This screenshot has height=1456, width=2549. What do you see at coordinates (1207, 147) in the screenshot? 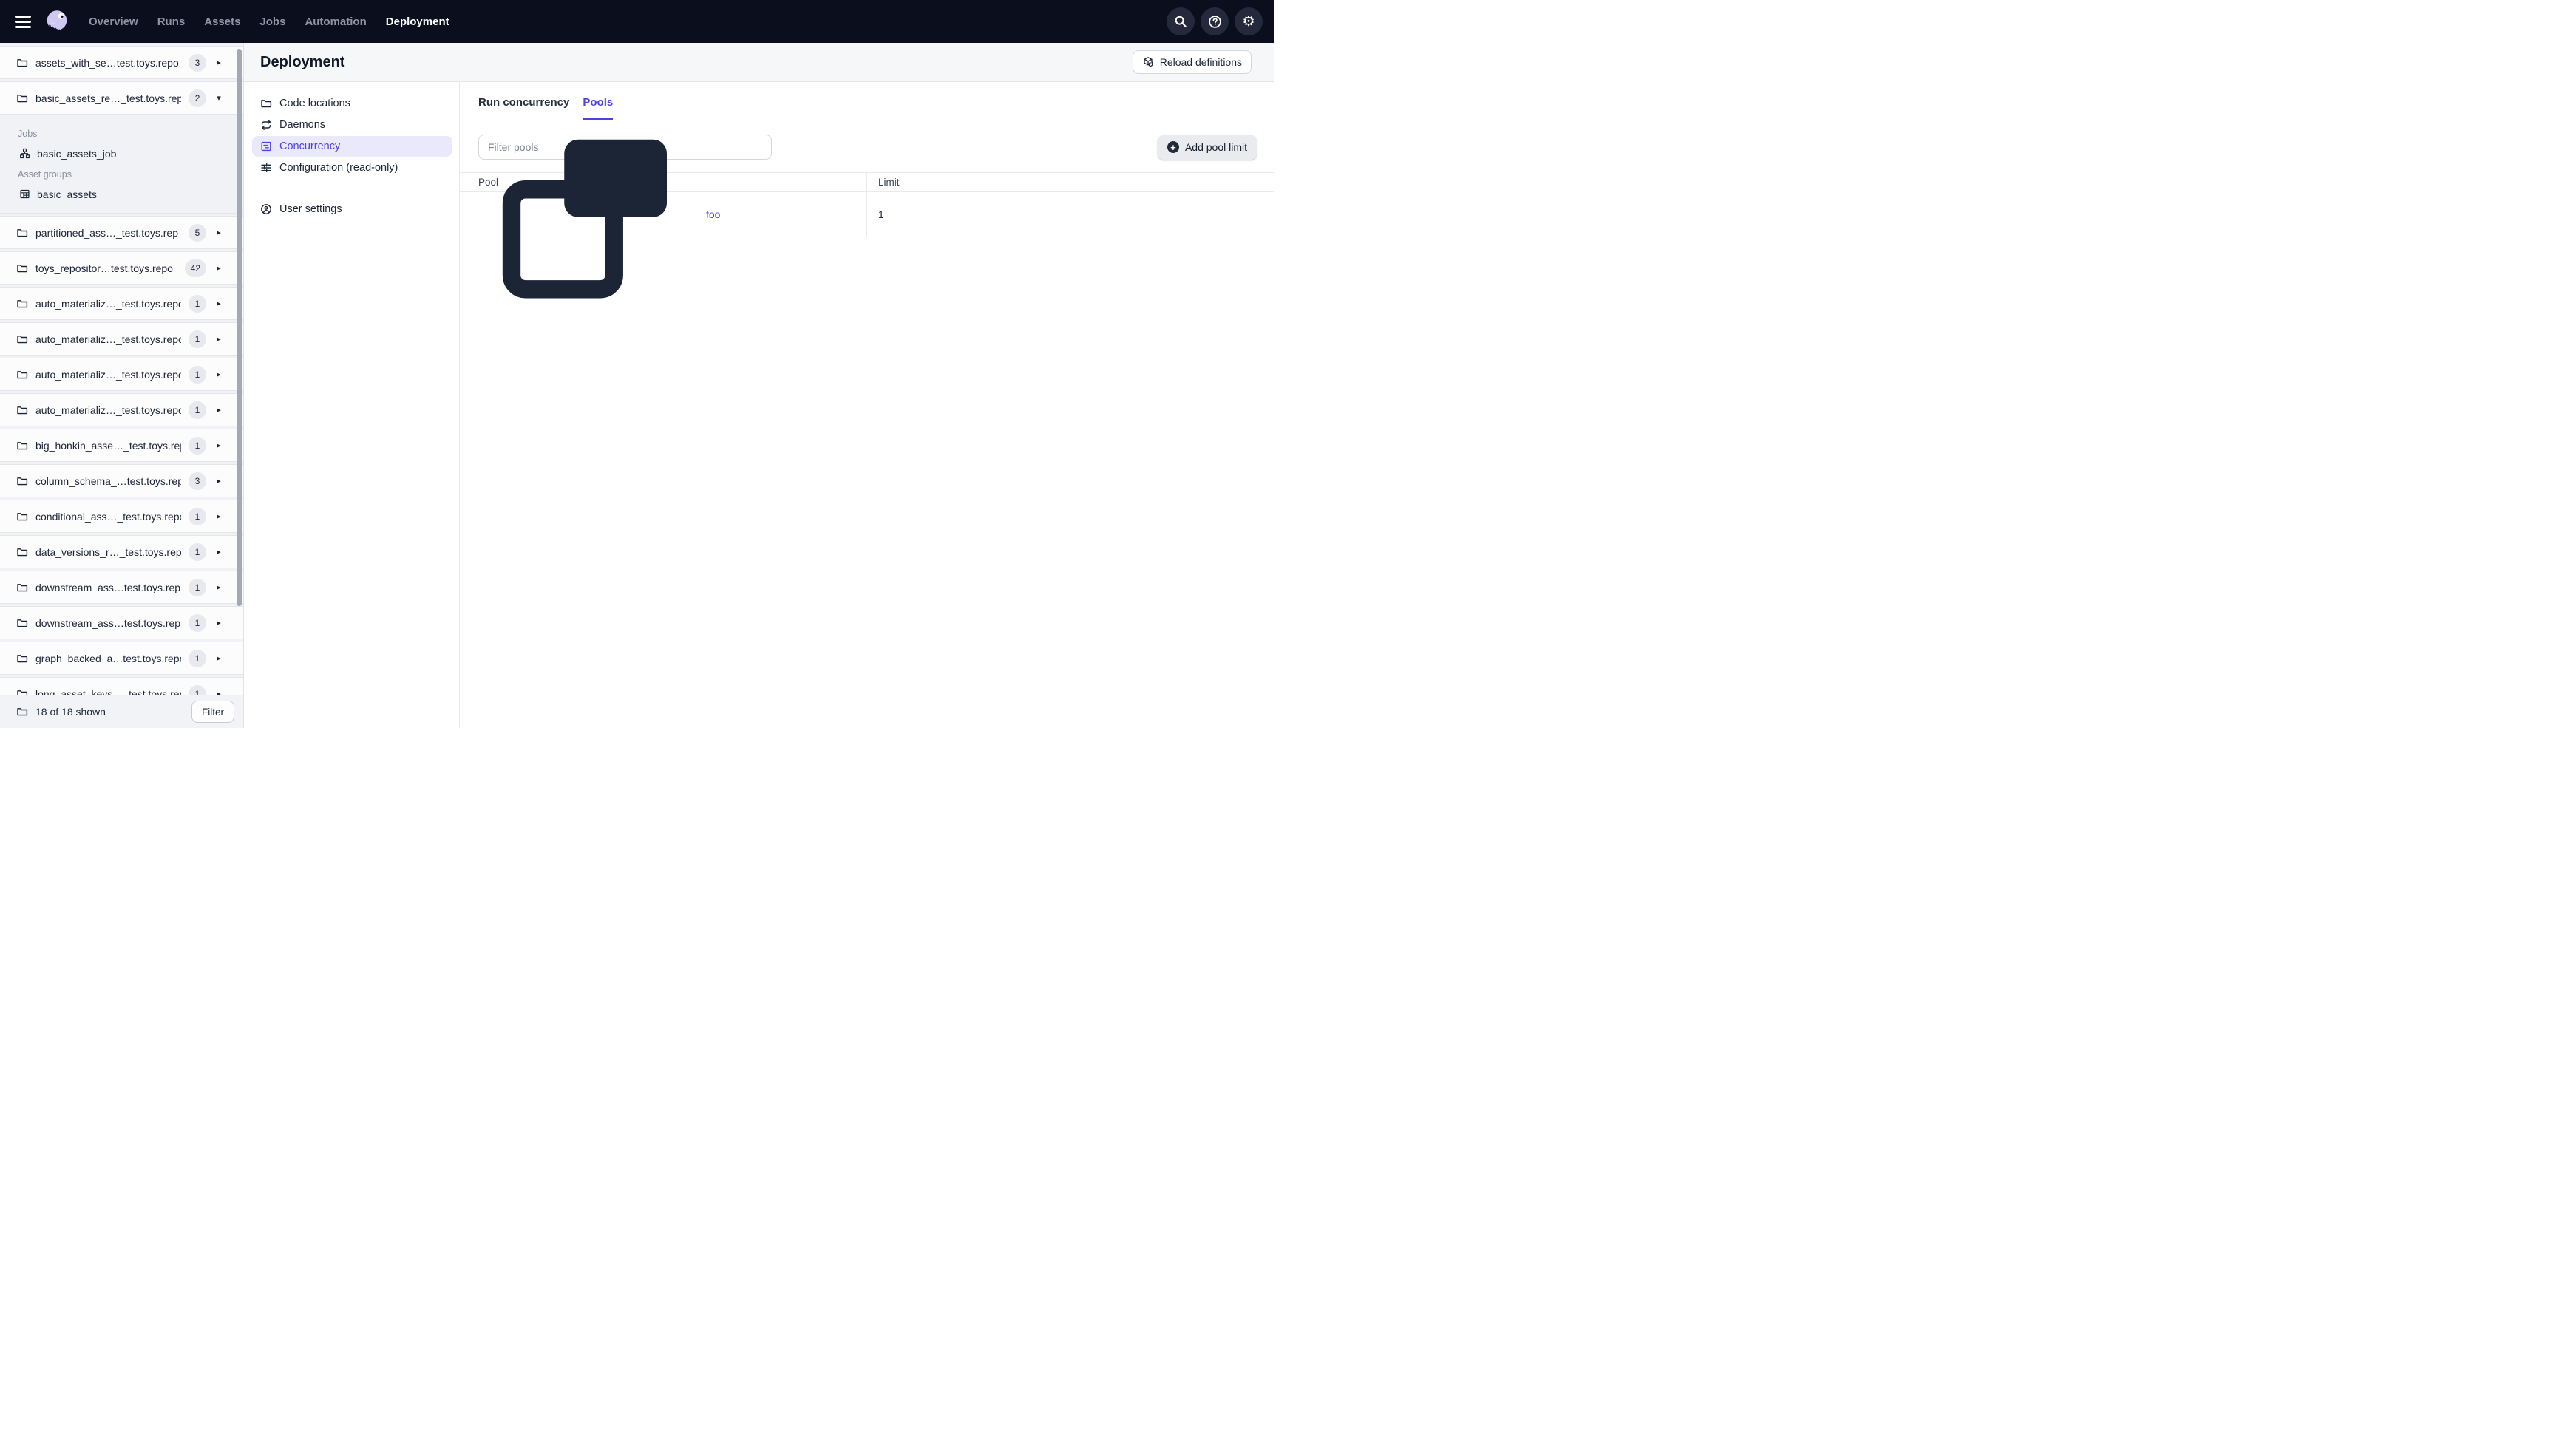
I see `add-pool-limit-button: + Add pool limit` at bounding box center [1207, 147].